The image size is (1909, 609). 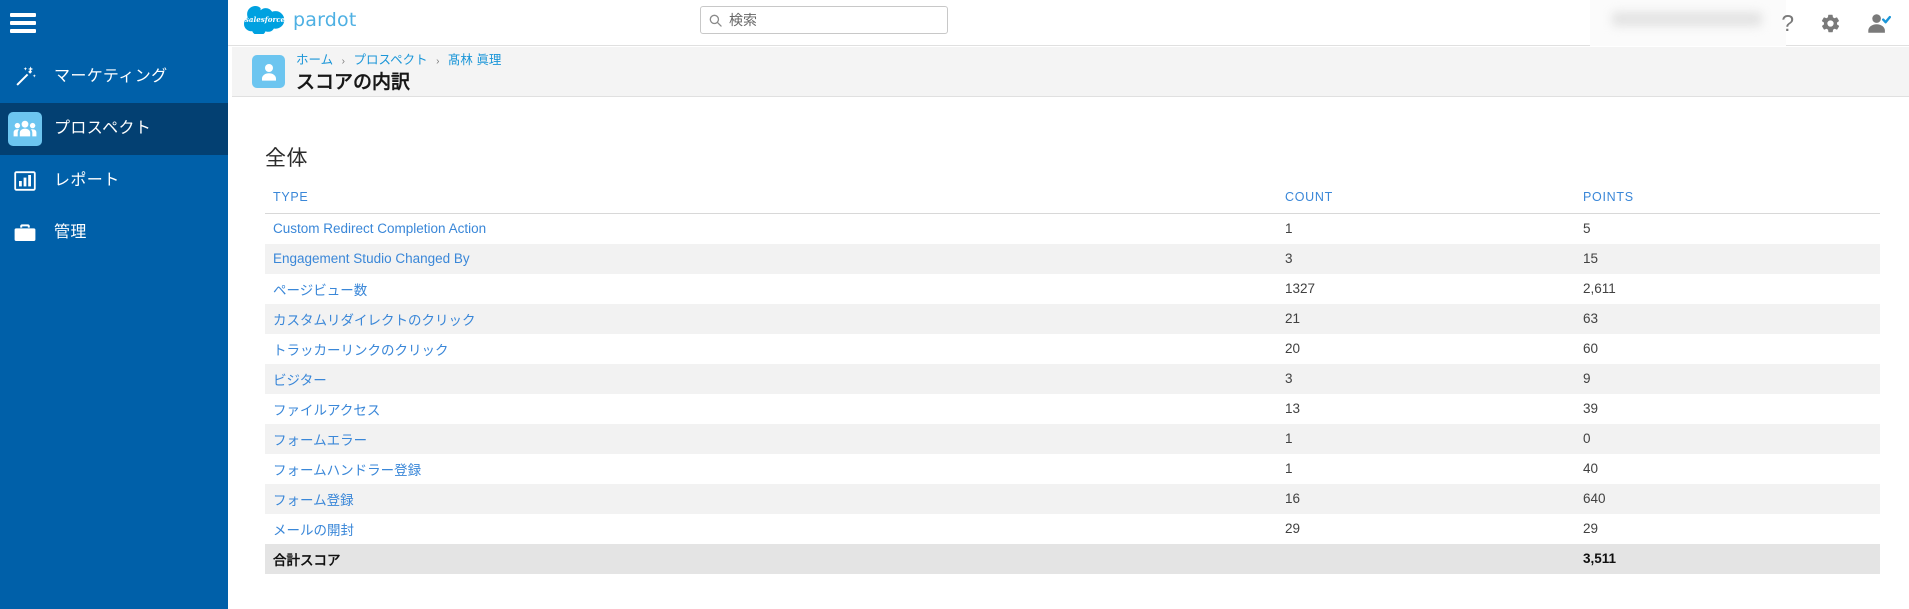 I want to click on table-header-row: TYPE COUNT POINTS, so click(x=1072, y=200).